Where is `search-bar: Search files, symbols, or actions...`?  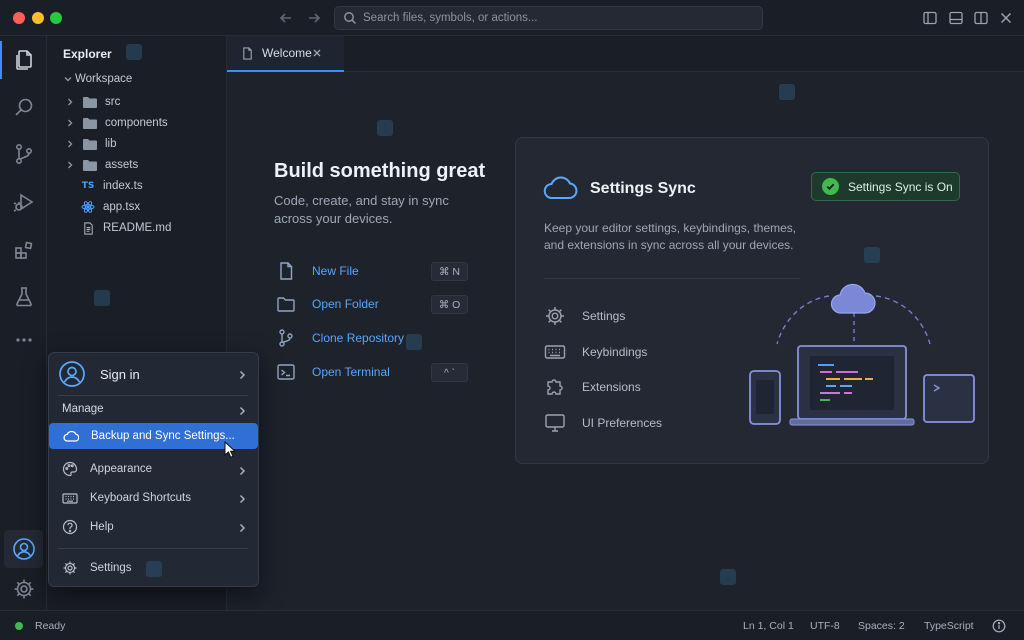
search-bar: Search files, symbols, or actions... is located at coordinates (548, 18).